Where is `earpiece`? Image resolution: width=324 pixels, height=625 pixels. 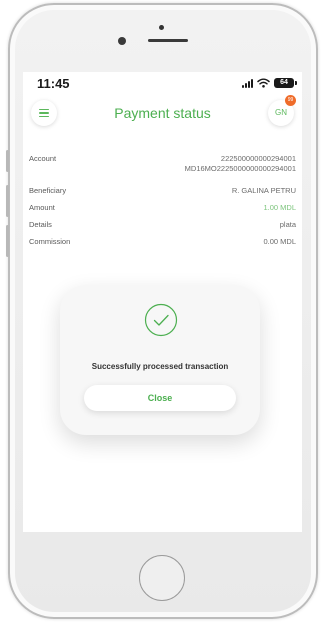 earpiece is located at coordinates (168, 40).